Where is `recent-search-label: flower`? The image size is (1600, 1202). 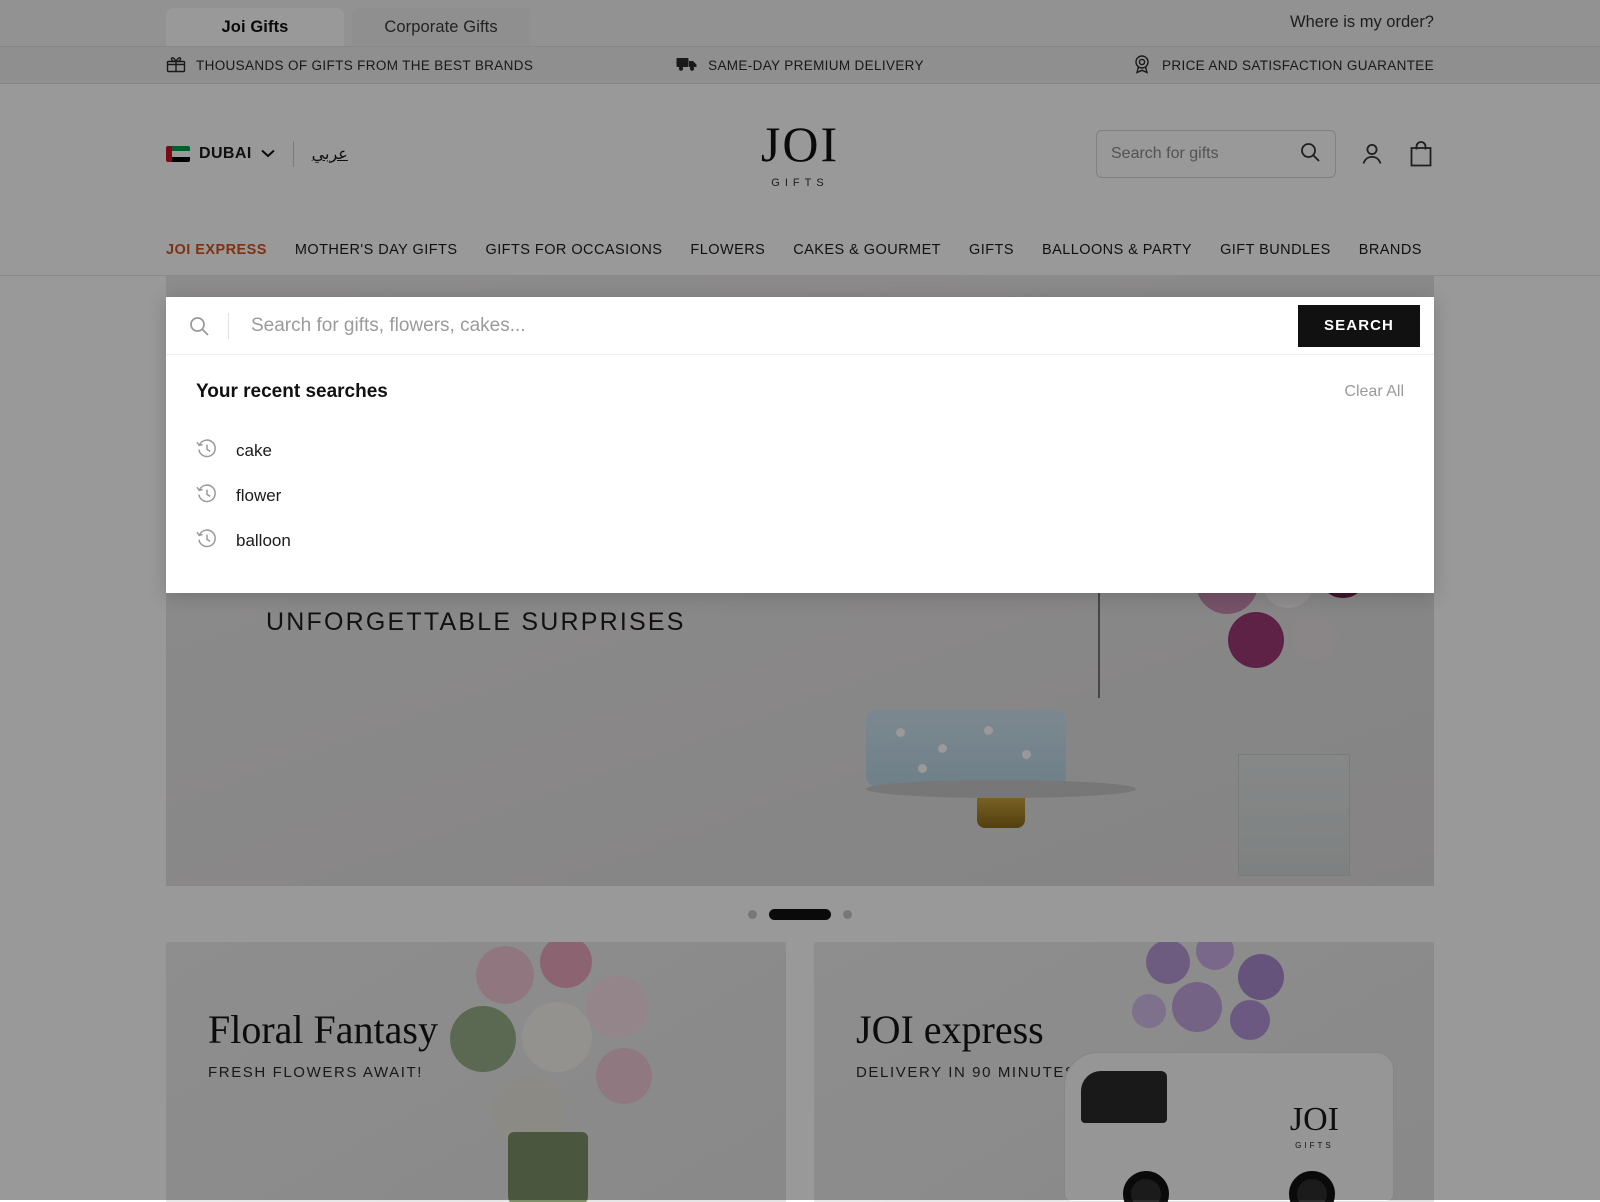 recent-search-label: flower is located at coordinates (258, 496).